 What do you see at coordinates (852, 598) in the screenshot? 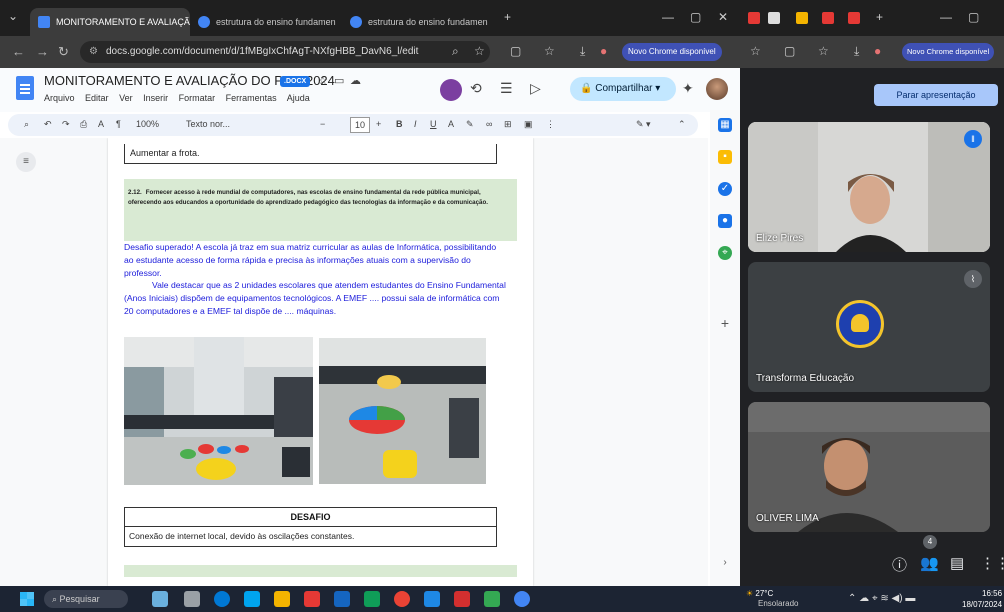
I see `chevron-up-icon: ⌃` at bounding box center [852, 598].